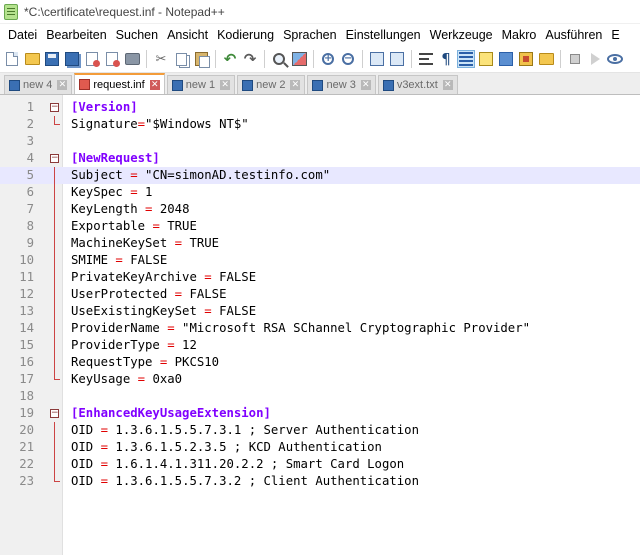  Describe the element at coordinates (163, 311) in the screenshot. I see `code-text: UseExistingKeySet = FALSE` at that location.